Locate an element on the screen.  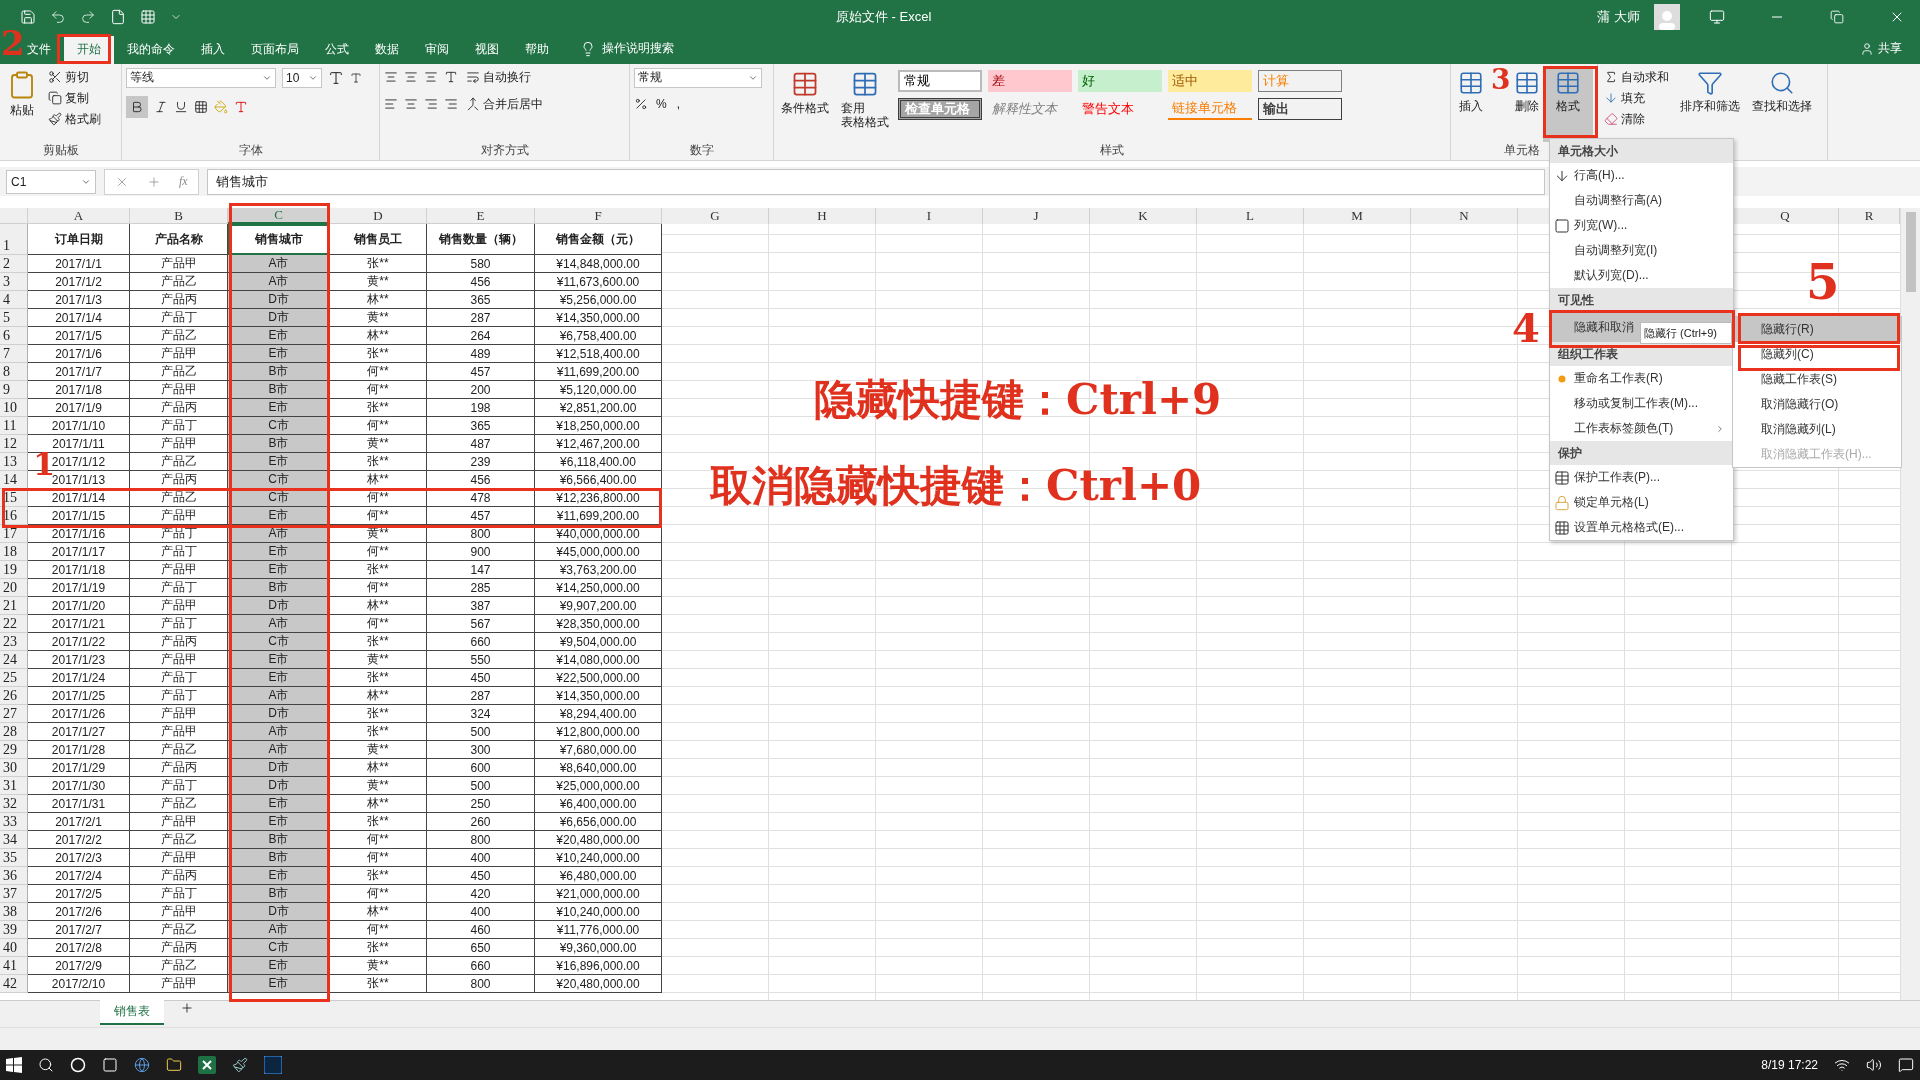
row-number: 22 is located at coordinates (14, 624).